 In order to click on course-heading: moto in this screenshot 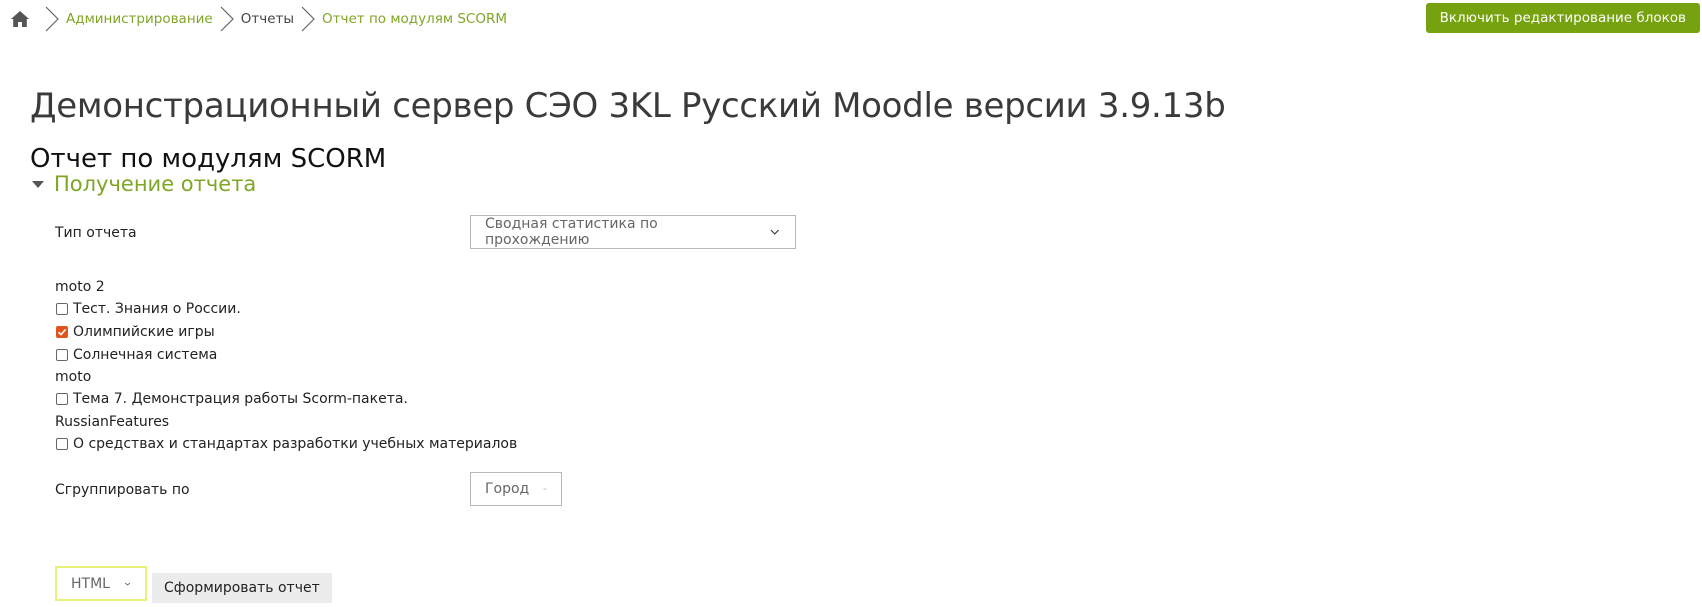, I will do `click(73, 377)`.